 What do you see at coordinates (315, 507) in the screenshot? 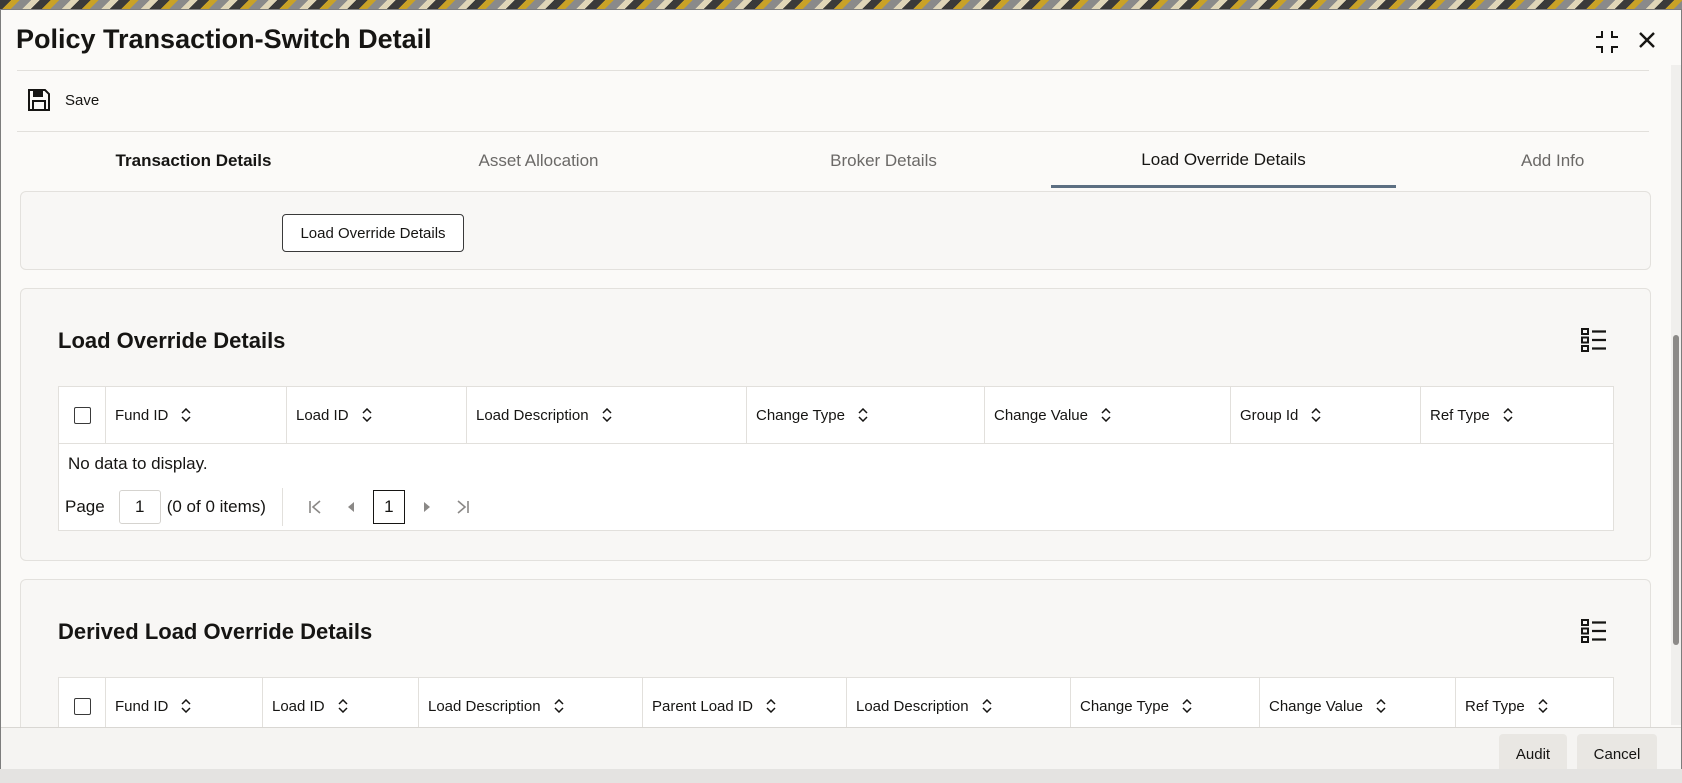
I see `first-page-icon` at bounding box center [315, 507].